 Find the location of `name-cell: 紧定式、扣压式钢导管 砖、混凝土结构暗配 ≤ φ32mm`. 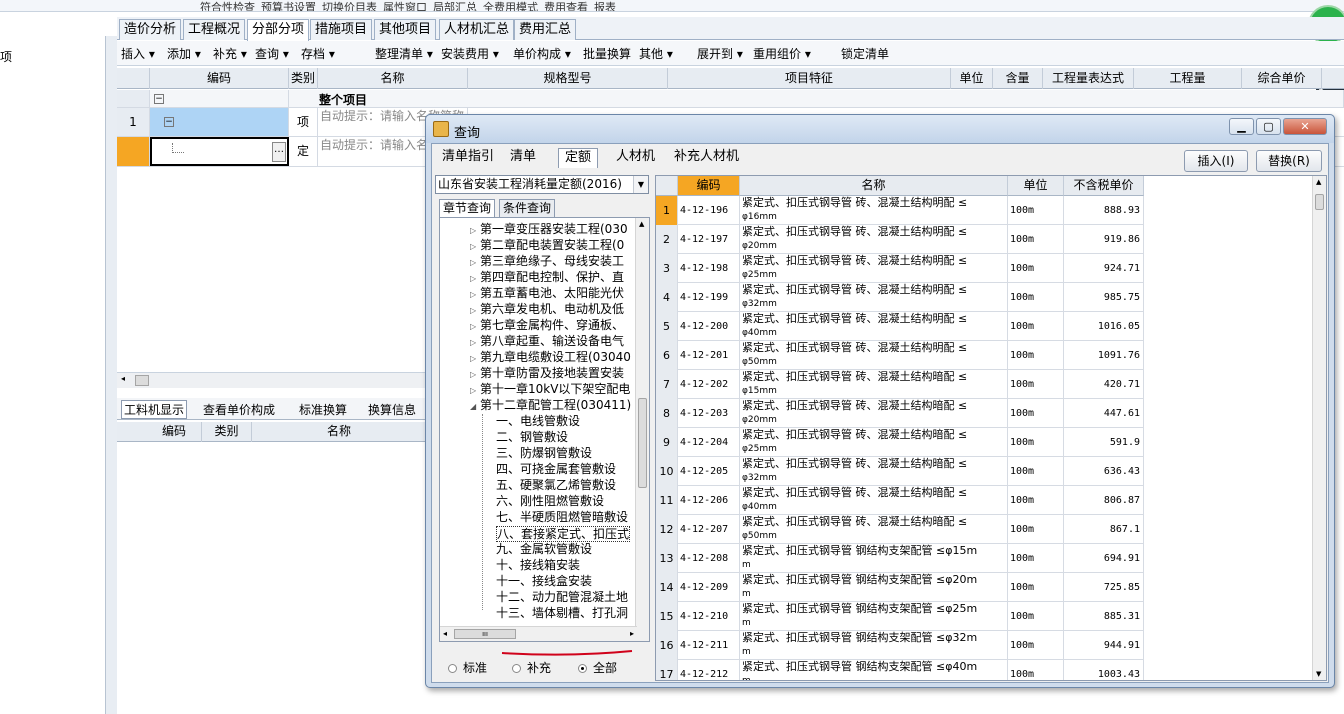

name-cell: 紧定式、扣压式钢导管 砖、混凝土结构暗配 ≤ φ32mm is located at coordinates (874, 471).